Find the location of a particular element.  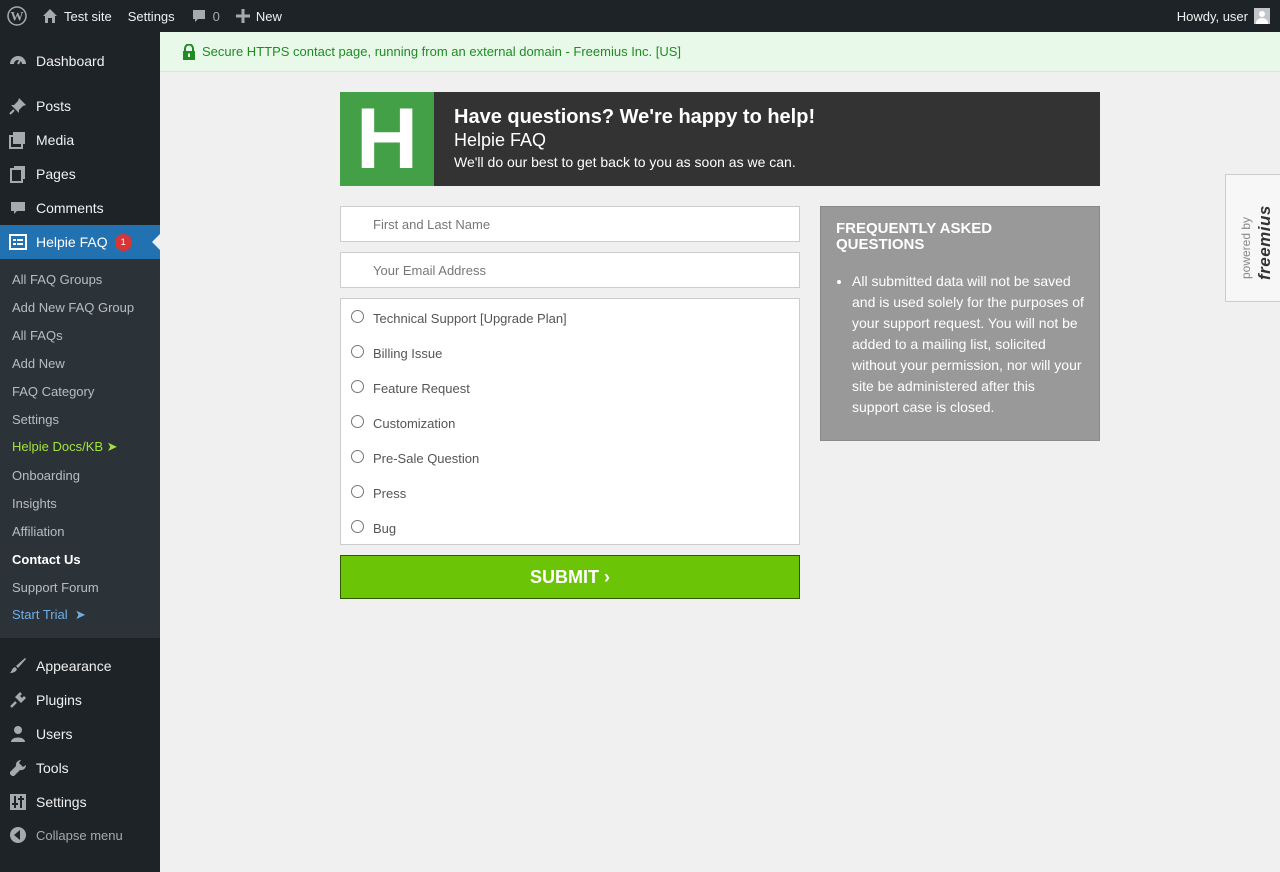

notification-badge: 1 is located at coordinates (123, 242).